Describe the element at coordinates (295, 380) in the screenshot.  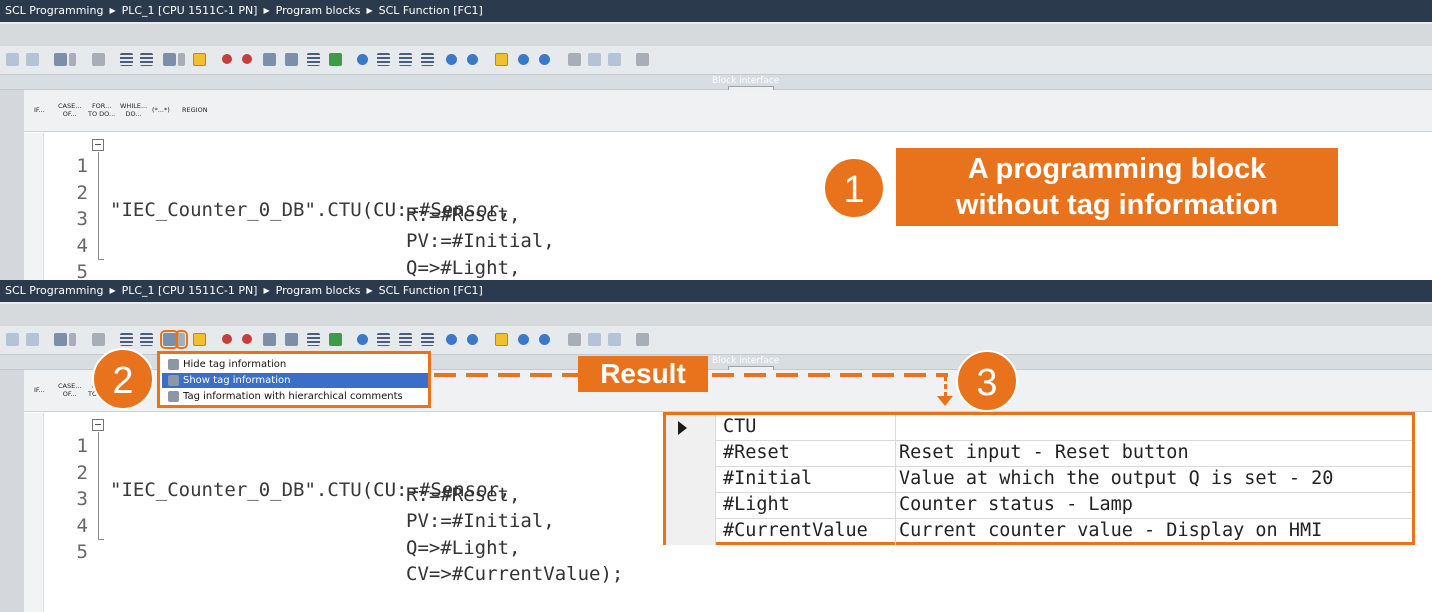
I see `menu-item-show-tag-info: Show tag information` at that location.